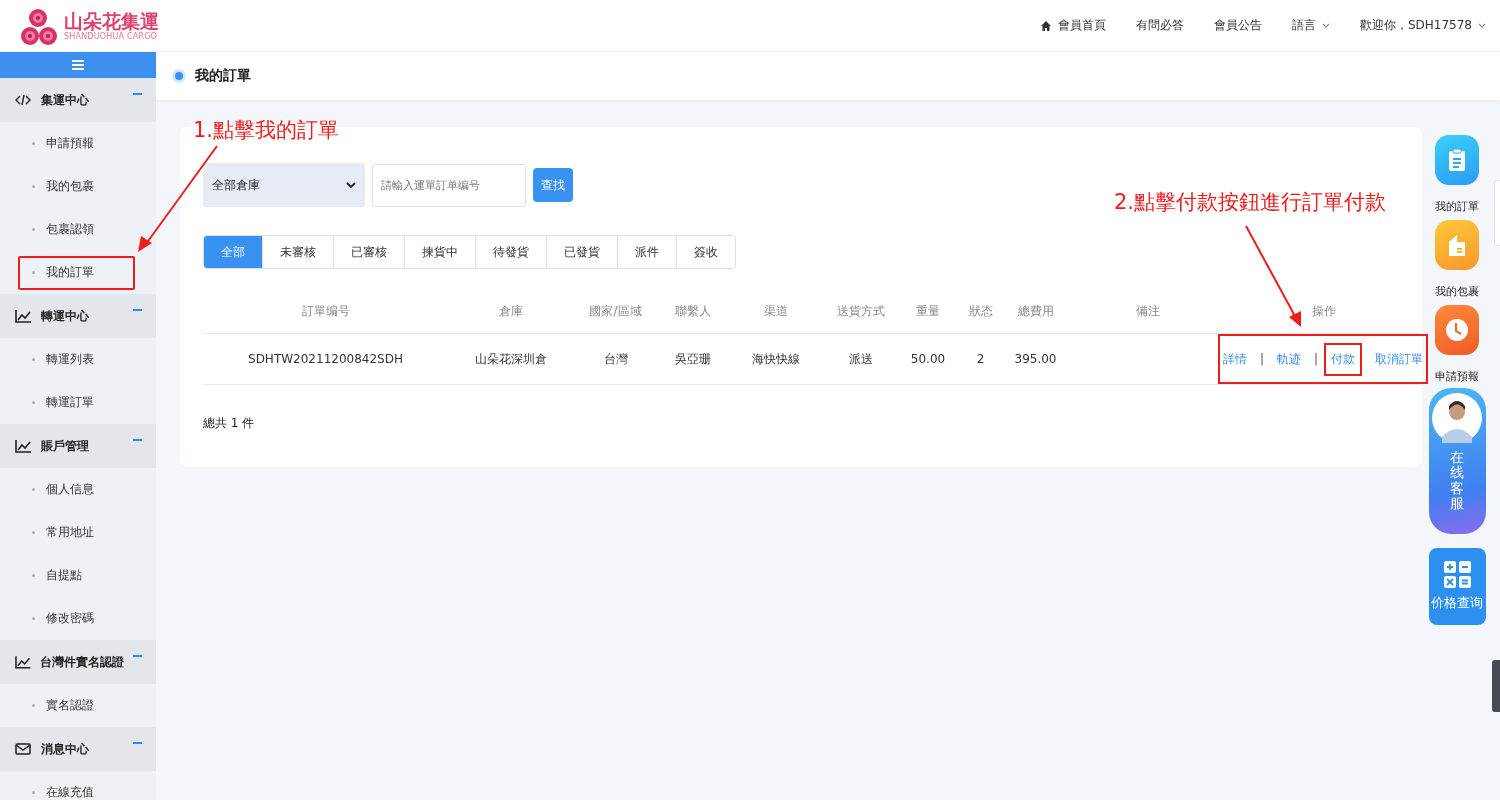  I want to click on sidebar-item: 轉運列表, so click(76, 359).